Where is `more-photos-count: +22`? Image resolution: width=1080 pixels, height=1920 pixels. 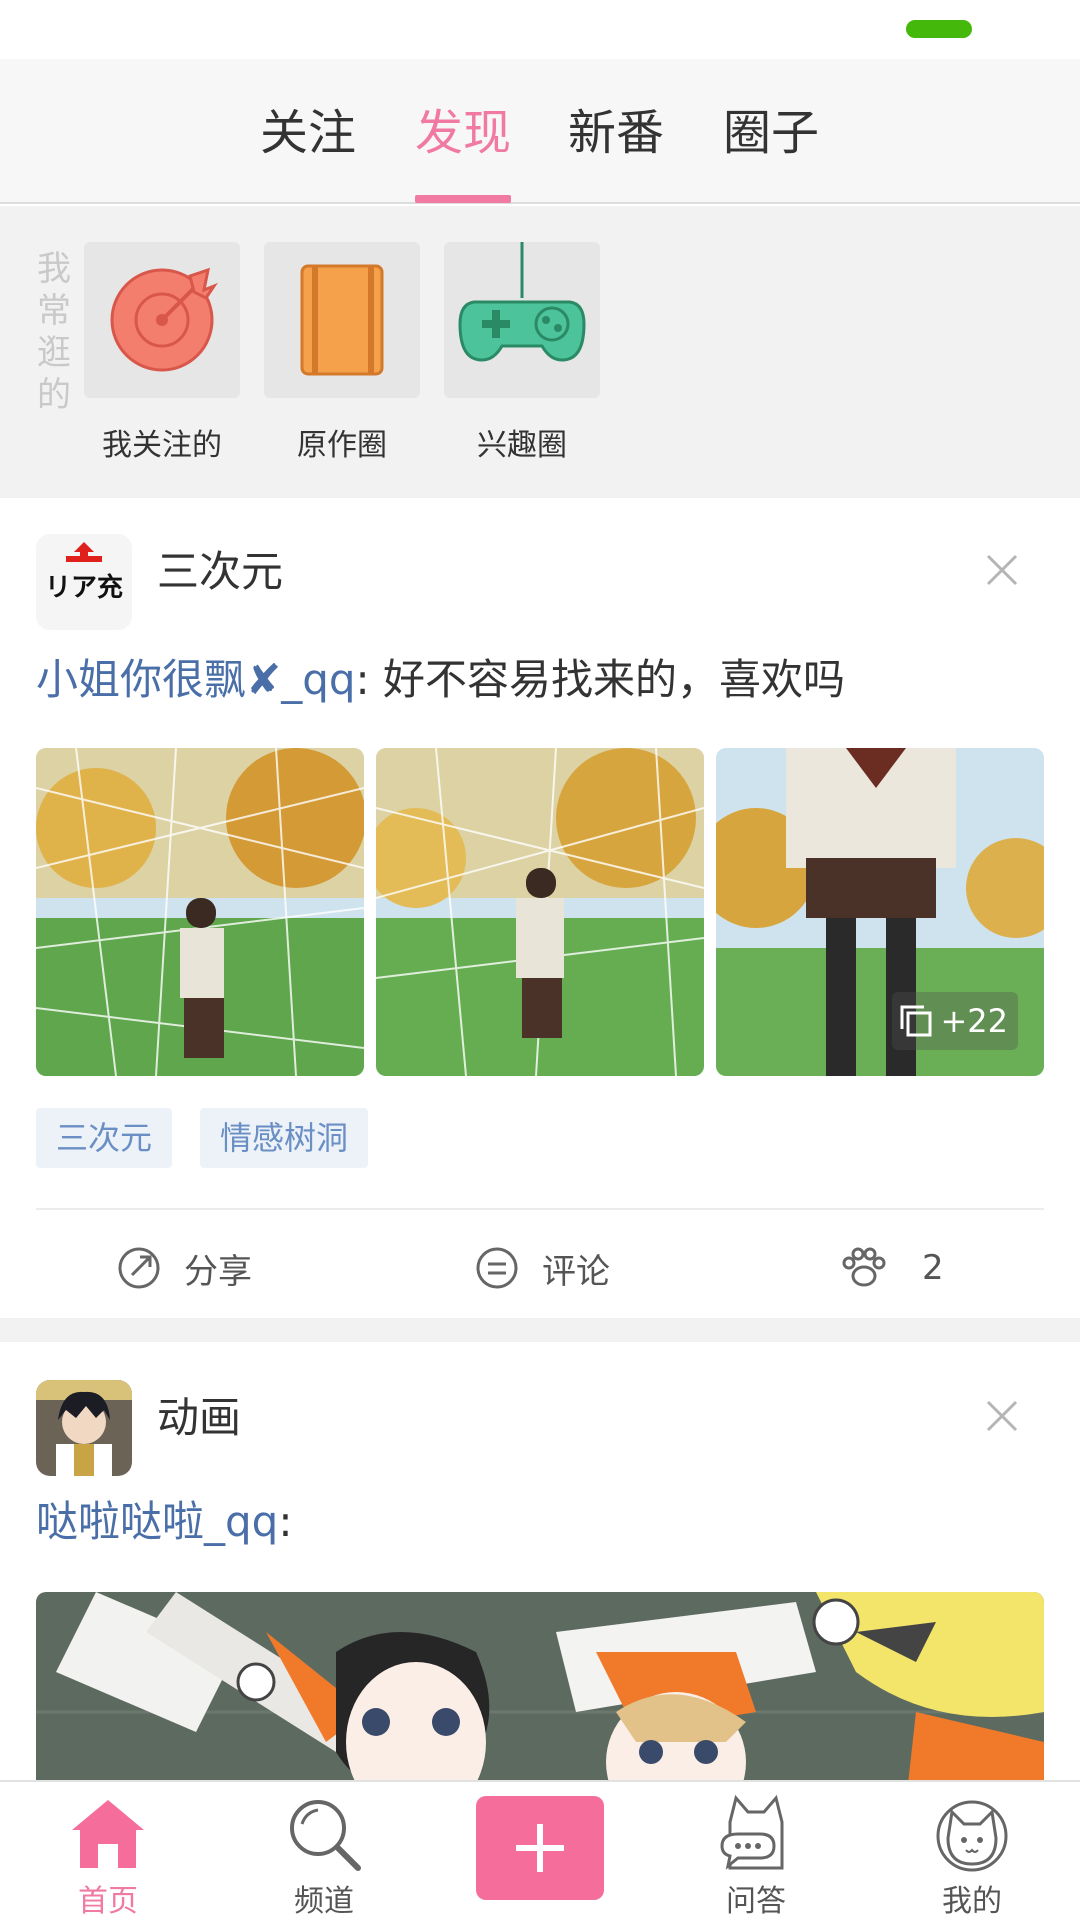 more-photos-count: +22 is located at coordinates (974, 1021).